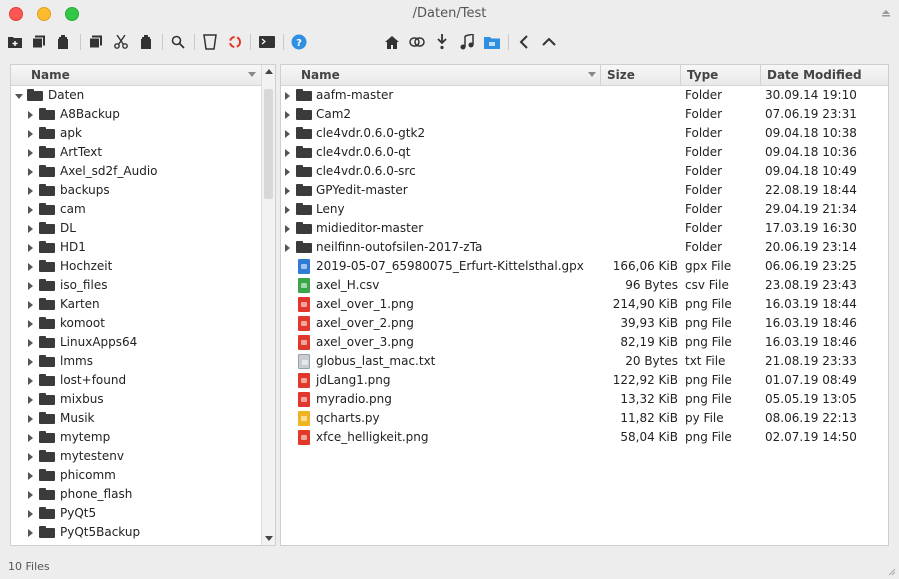 The image size is (899, 579). What do you see at coordinates (136, 513) in the screenshot?
I see `tree-item: PyQt5` at bounding box center [136, 513].